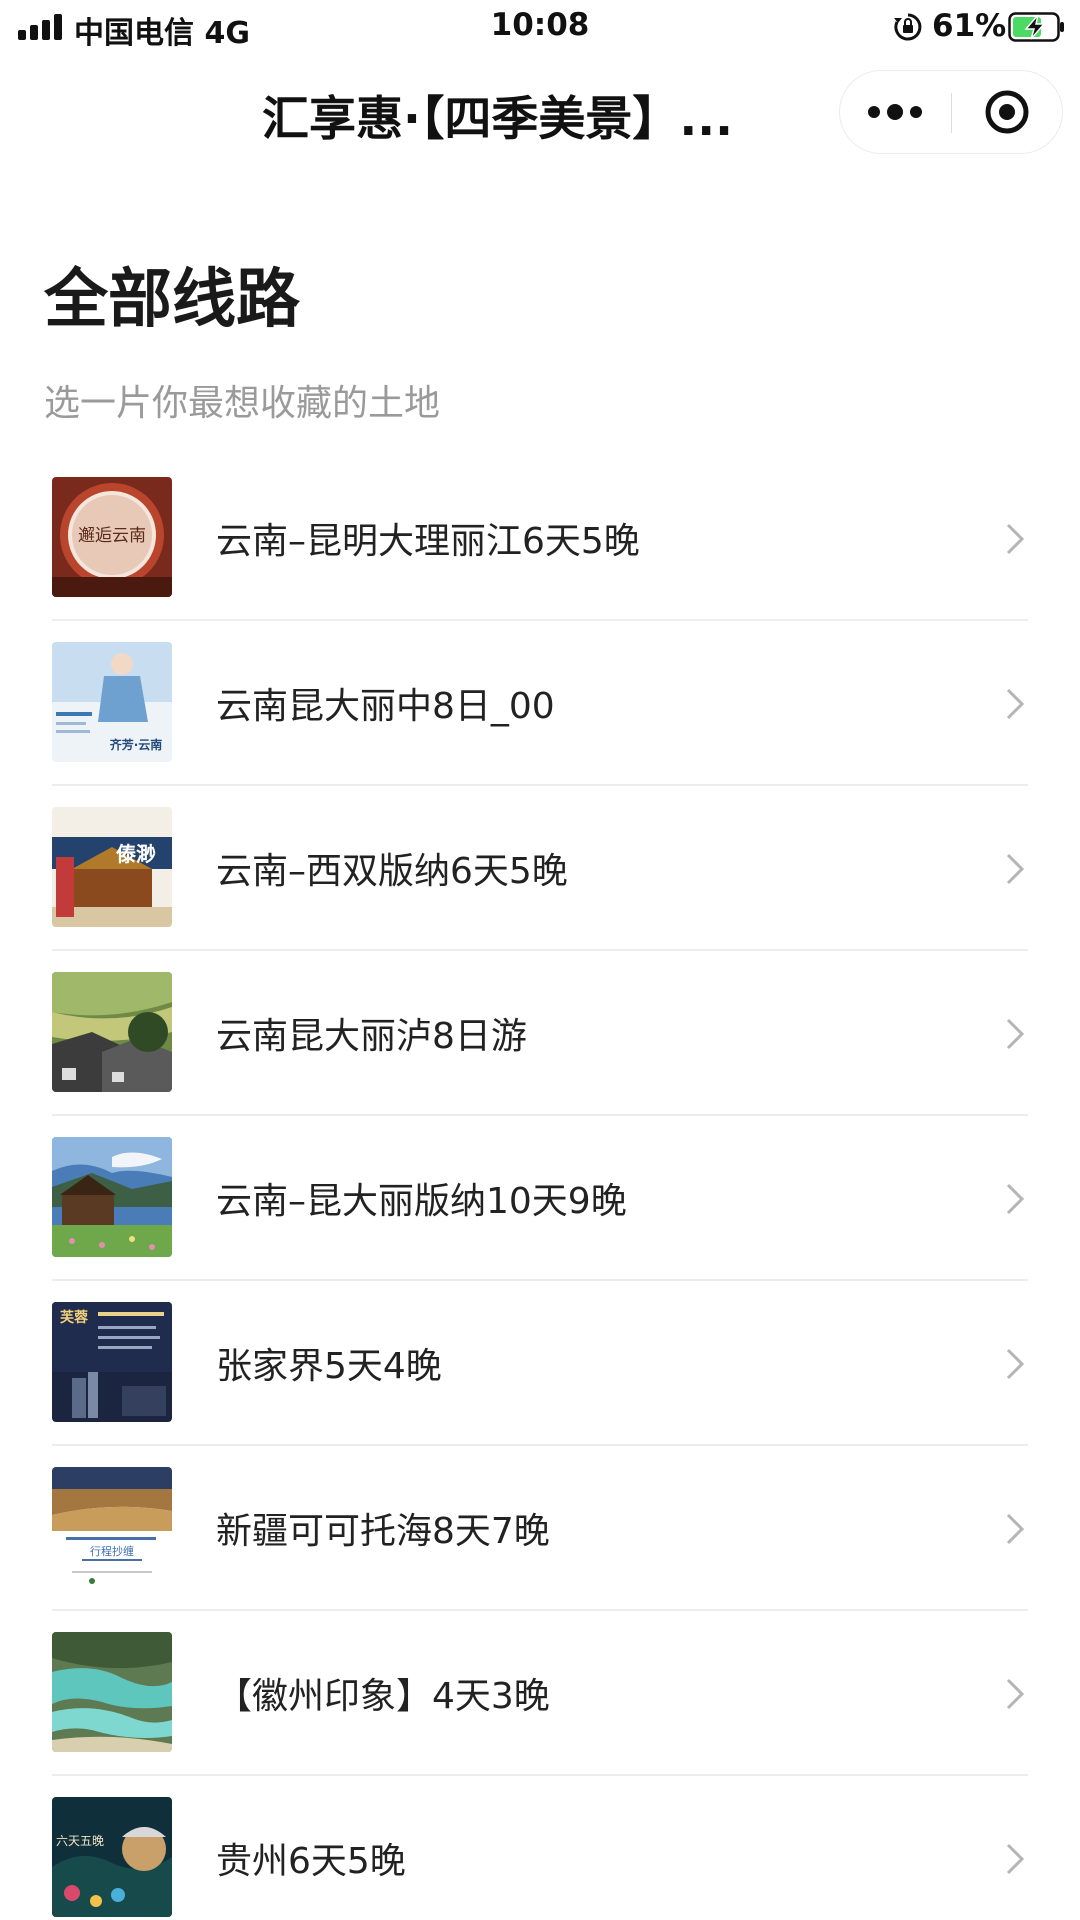  What do you see at coordinates (172, 300) in the screenshot?
I see `page-title: 全部线路` at bounding box center [172, 300].